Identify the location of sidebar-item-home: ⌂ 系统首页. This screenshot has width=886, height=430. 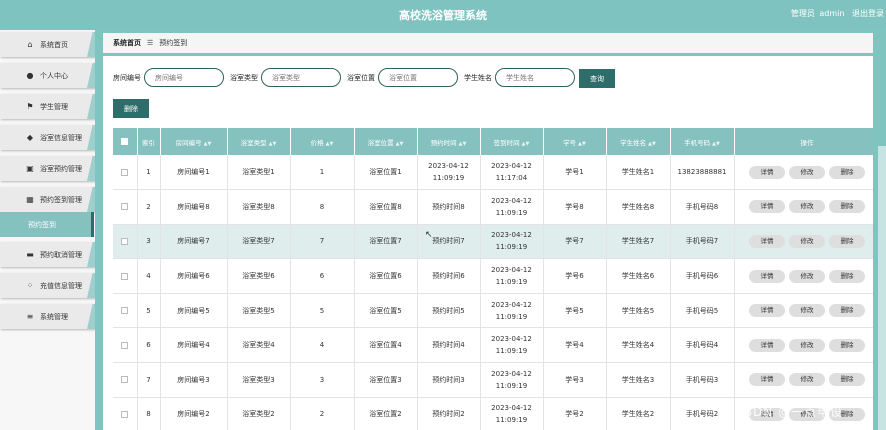
(47, 44).